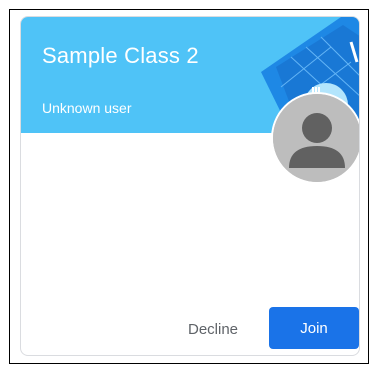 Image resolution: width=379 pixels, height=367 pixels. Describe the element at coordinates (120, 56) in the screenshot. I see `class-title: Sample Class 2` at that location.